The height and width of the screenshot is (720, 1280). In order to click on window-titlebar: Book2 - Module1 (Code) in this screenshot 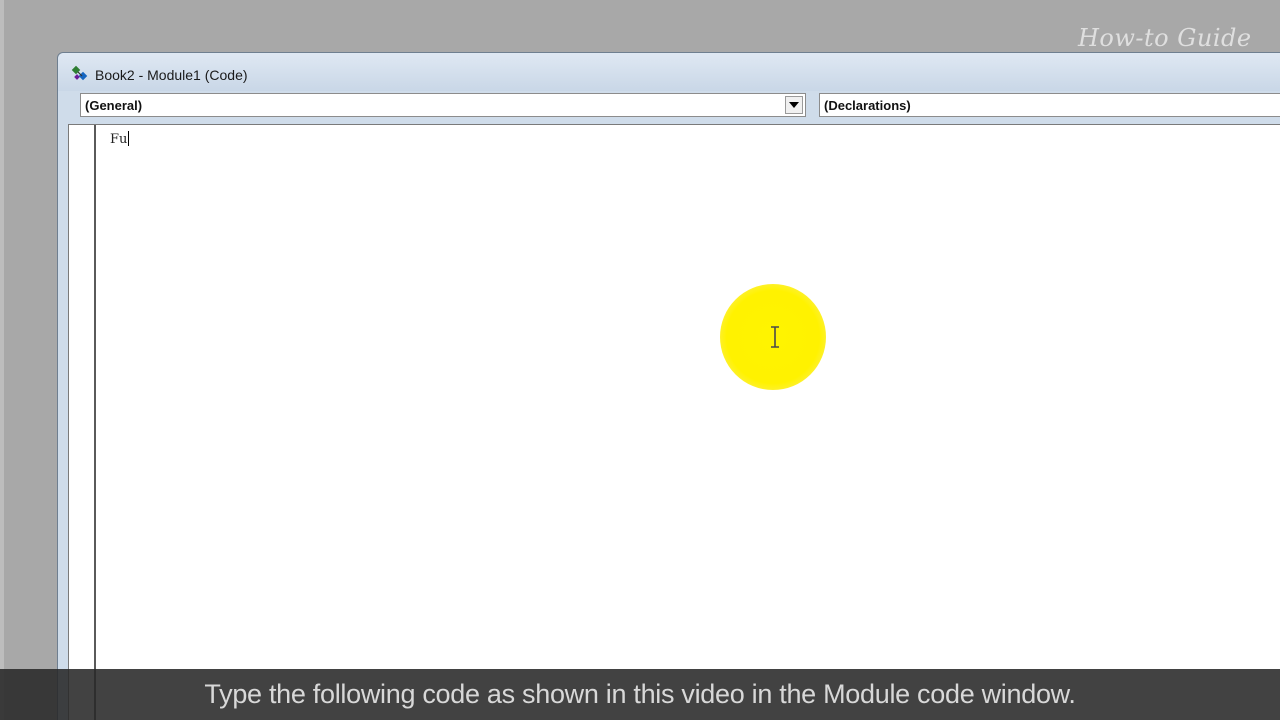, I will do `click(669, 72)`.